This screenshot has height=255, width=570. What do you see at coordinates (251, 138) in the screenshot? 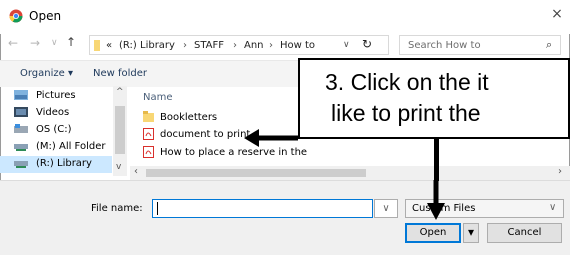
I see `left-arrow-head` at bounding box center [251, 138].